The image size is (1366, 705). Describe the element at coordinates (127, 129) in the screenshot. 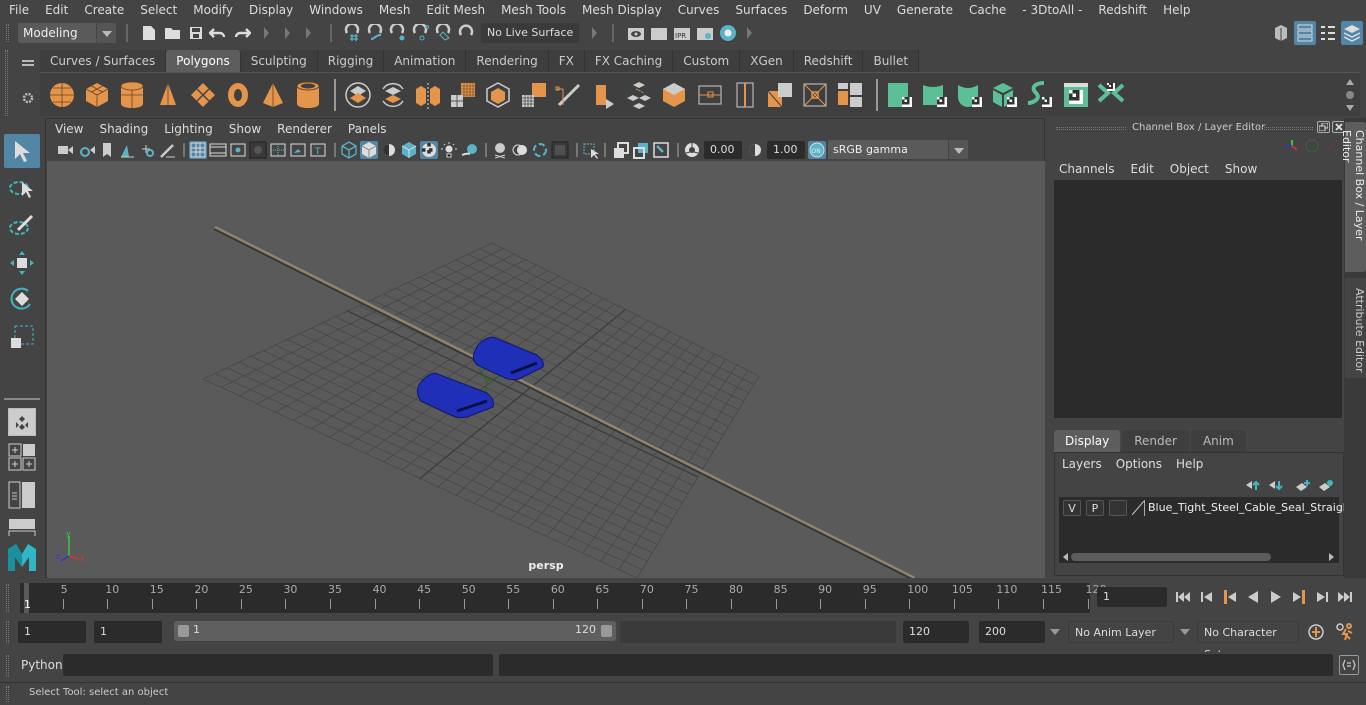

I see `viewport-menu-shading: Shading` at that location.